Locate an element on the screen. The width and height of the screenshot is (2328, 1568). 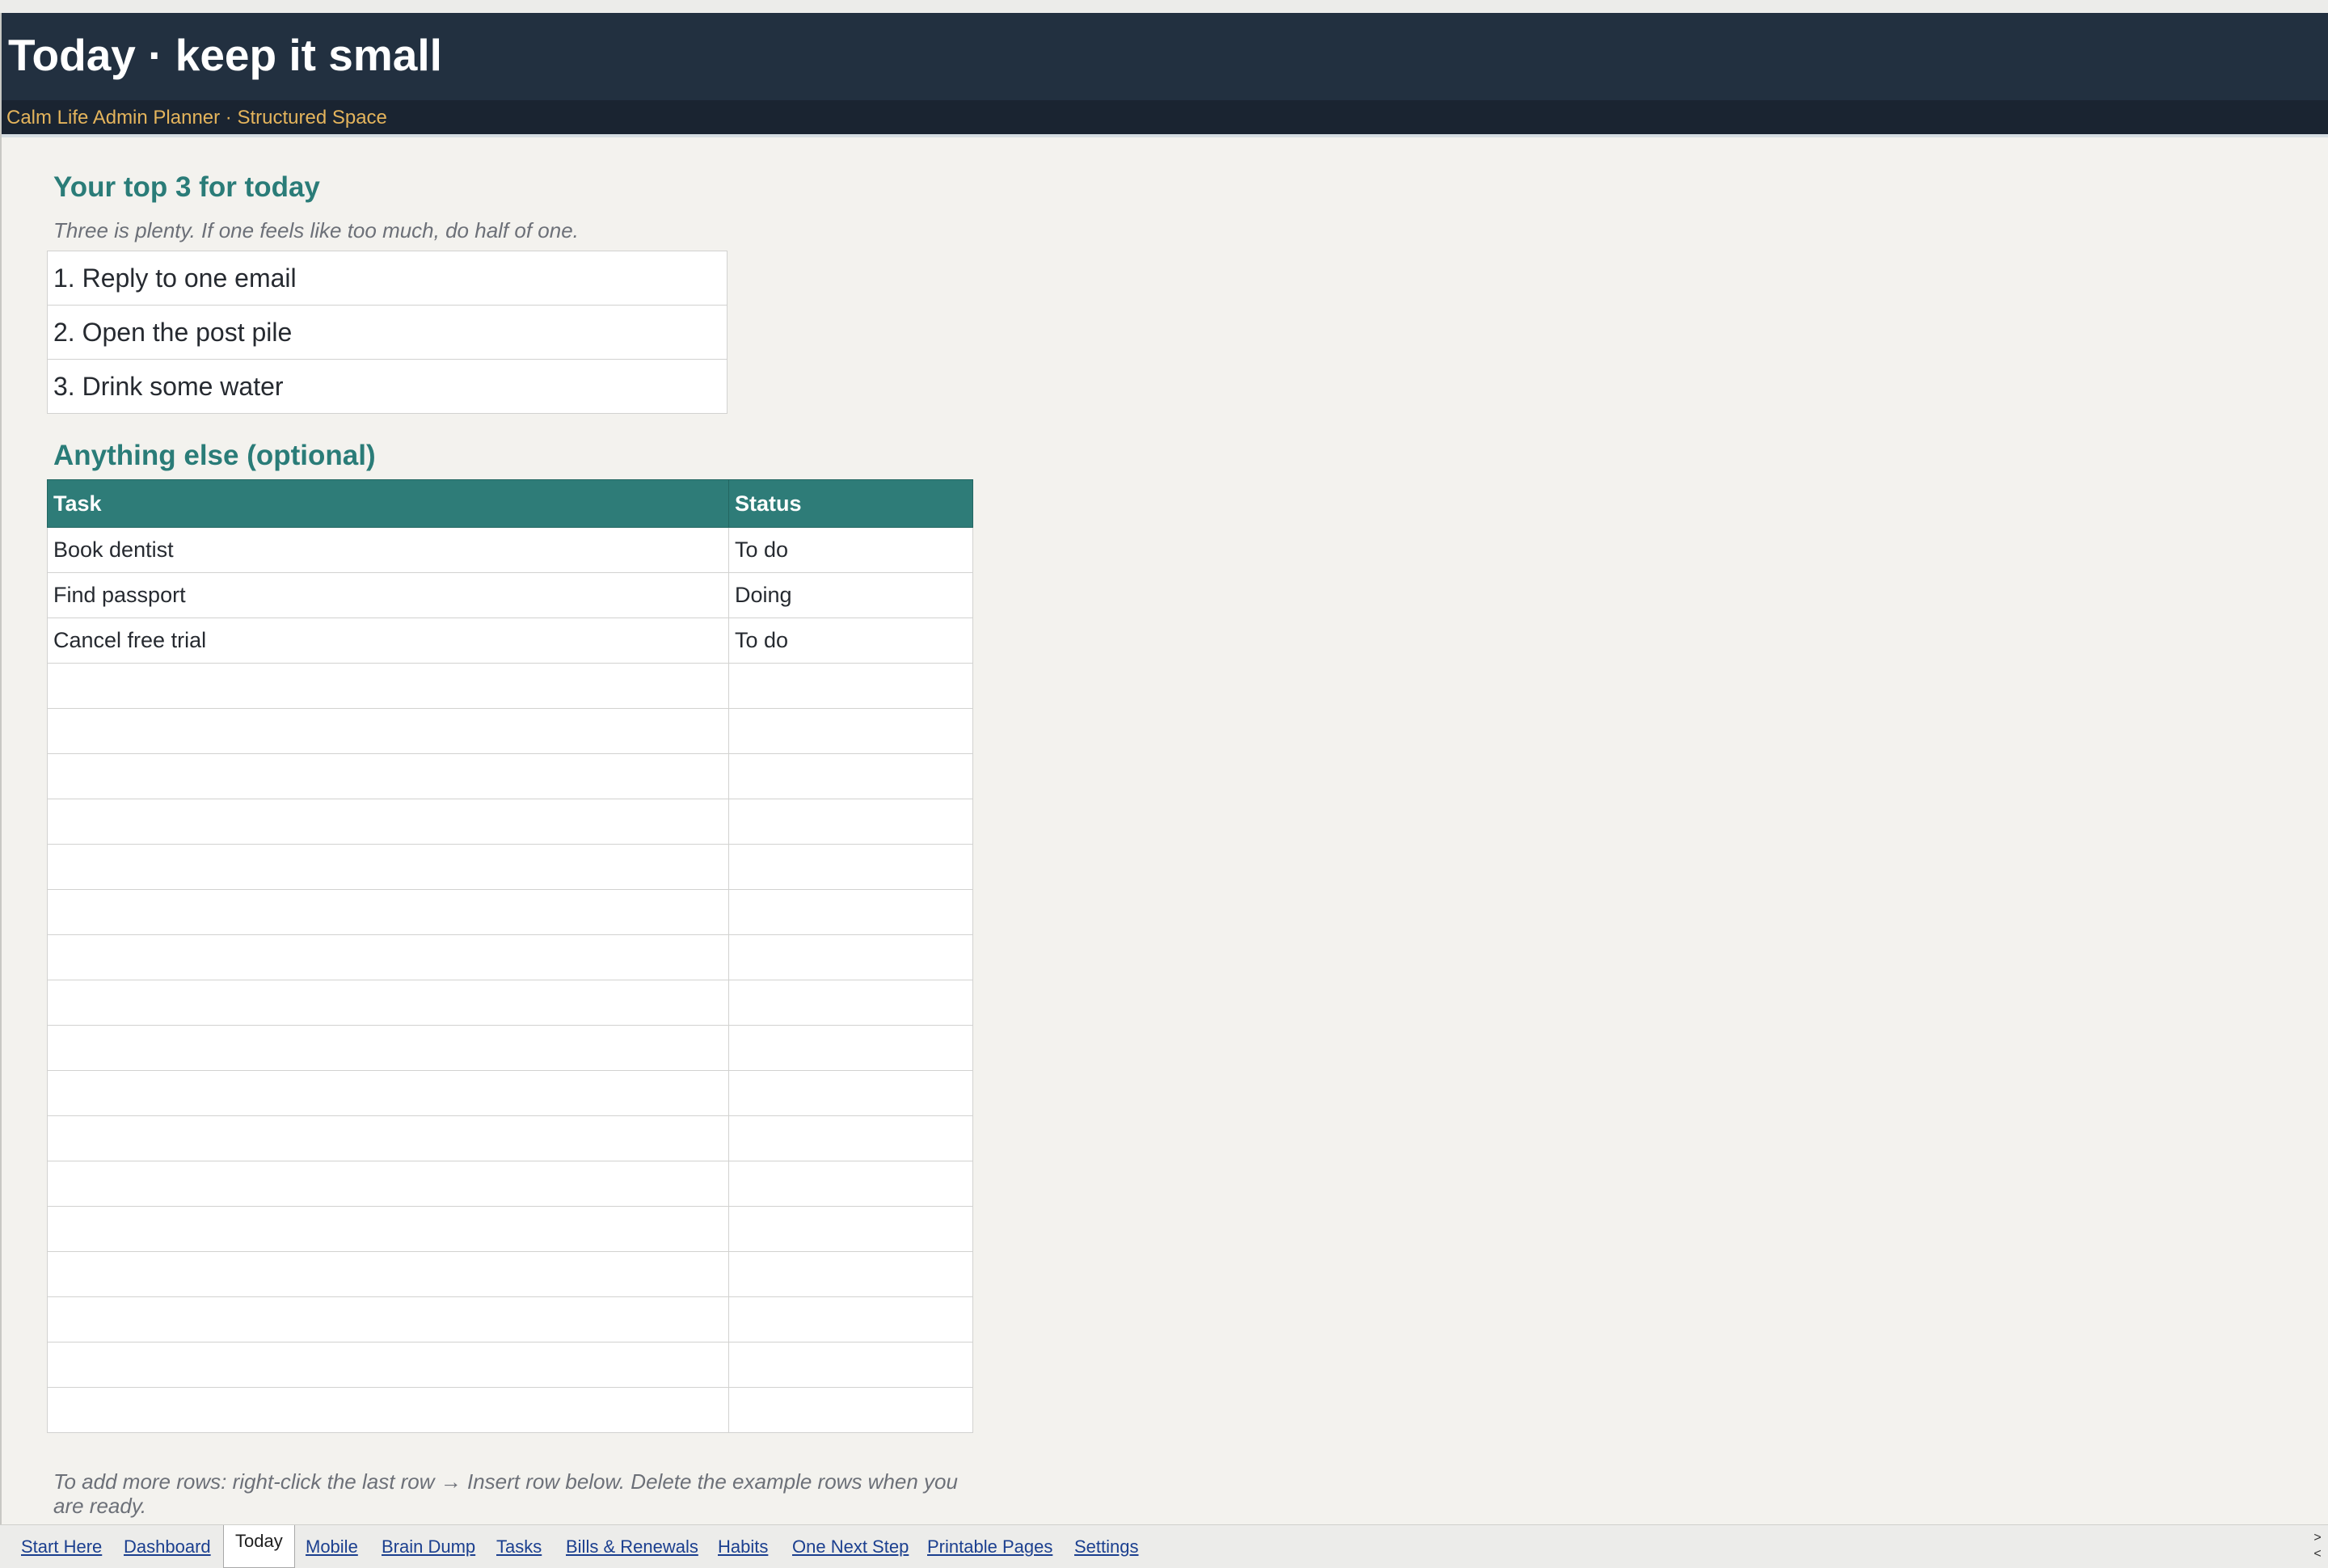
toolbar-strip is located at coordinates (1164, 7).